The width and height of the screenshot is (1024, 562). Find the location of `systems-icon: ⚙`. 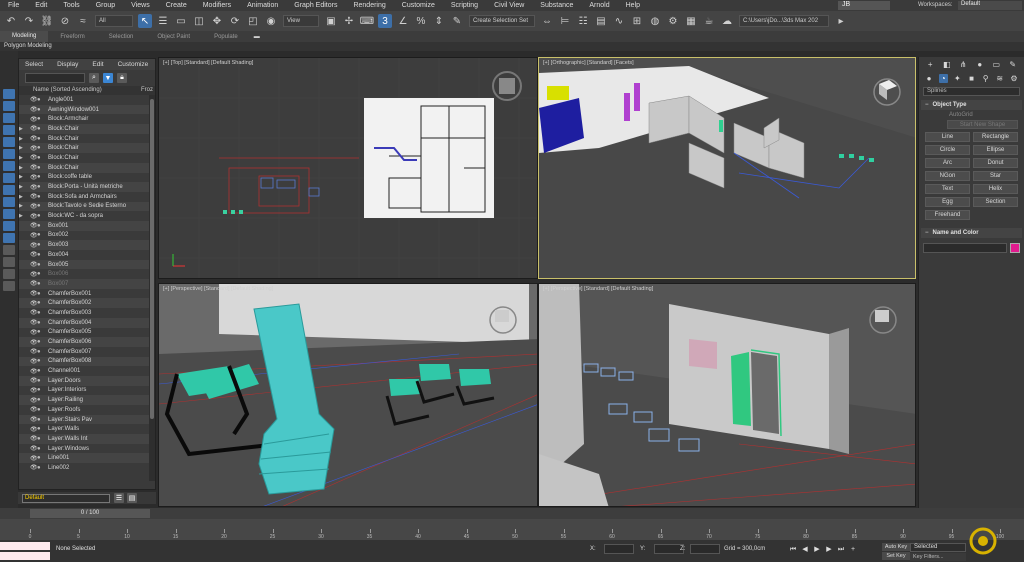

systems-icon: ⚙ is located at coordinates (1013, 78).